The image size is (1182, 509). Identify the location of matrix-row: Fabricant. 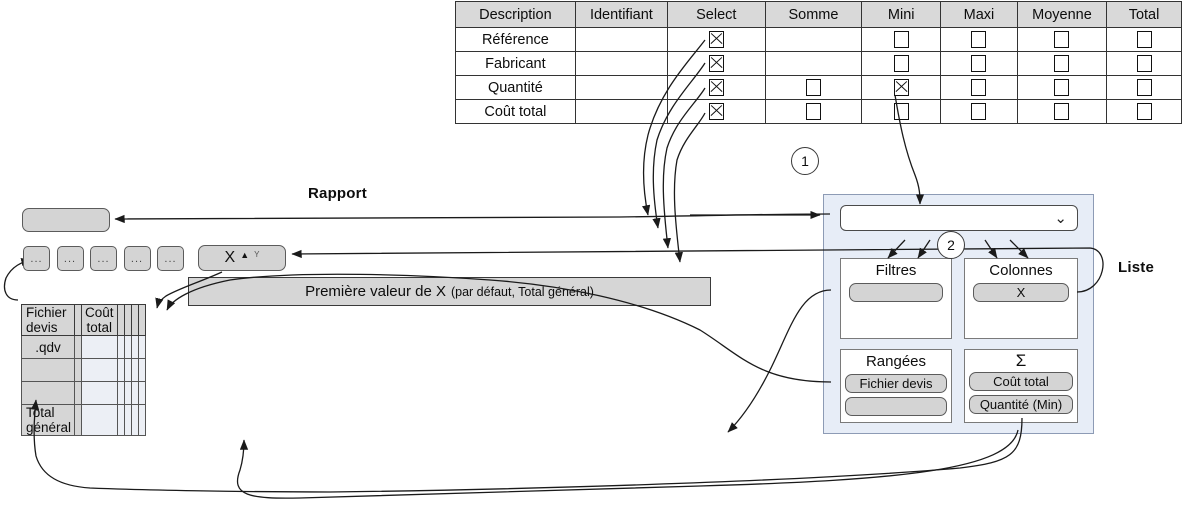
(818, 63).